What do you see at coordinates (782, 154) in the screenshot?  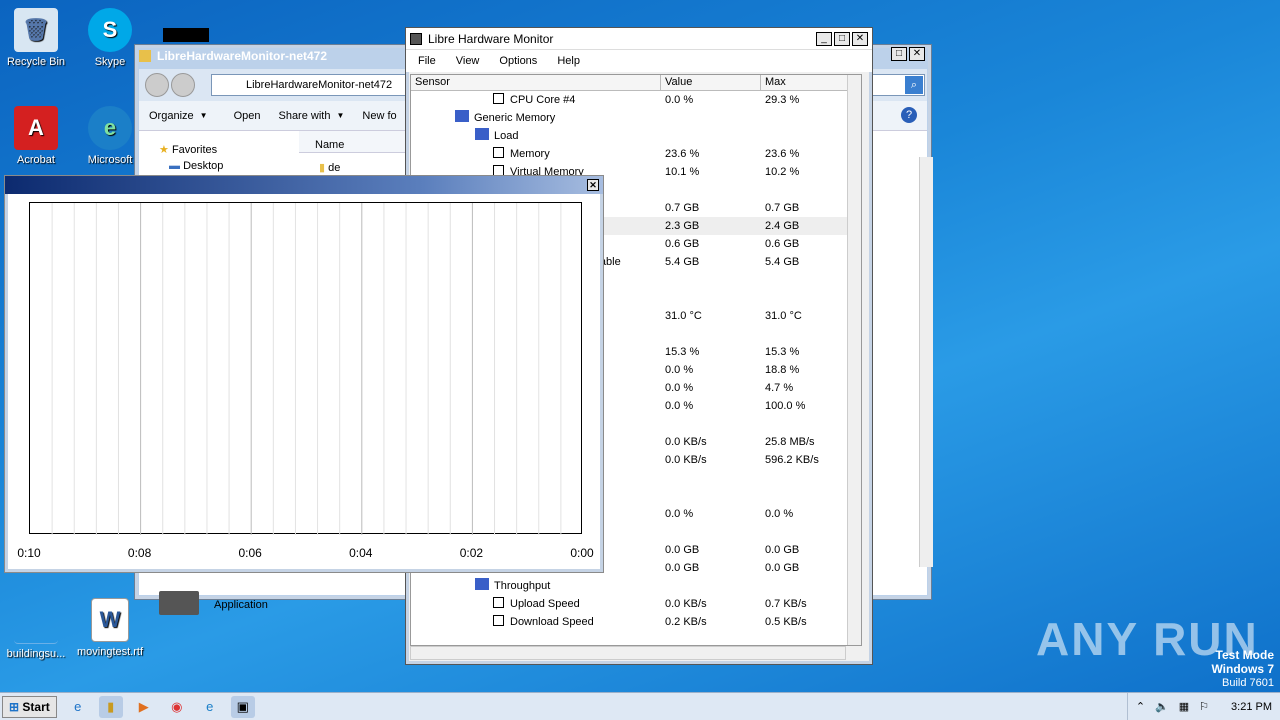 I see `sensor-max: 23.6 %` at bounding box center [782, 154].